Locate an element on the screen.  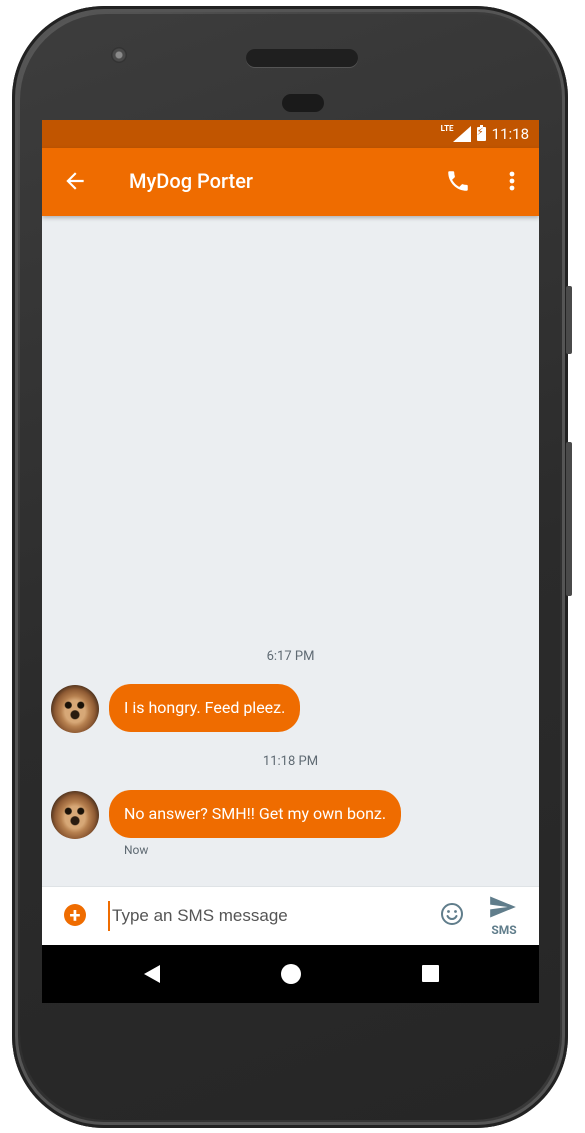
arrow-back-icon is located at coordinates (75, 181).